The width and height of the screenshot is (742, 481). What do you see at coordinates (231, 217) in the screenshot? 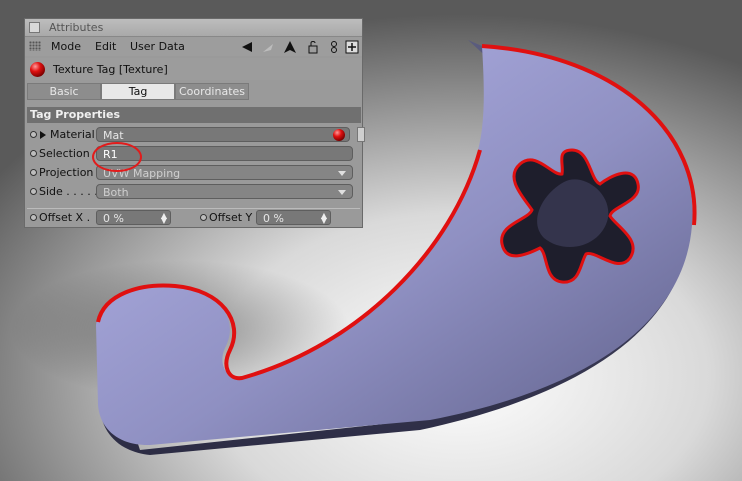
I see `offset-y-label: Offset Y` at bounding box center [231, 217].